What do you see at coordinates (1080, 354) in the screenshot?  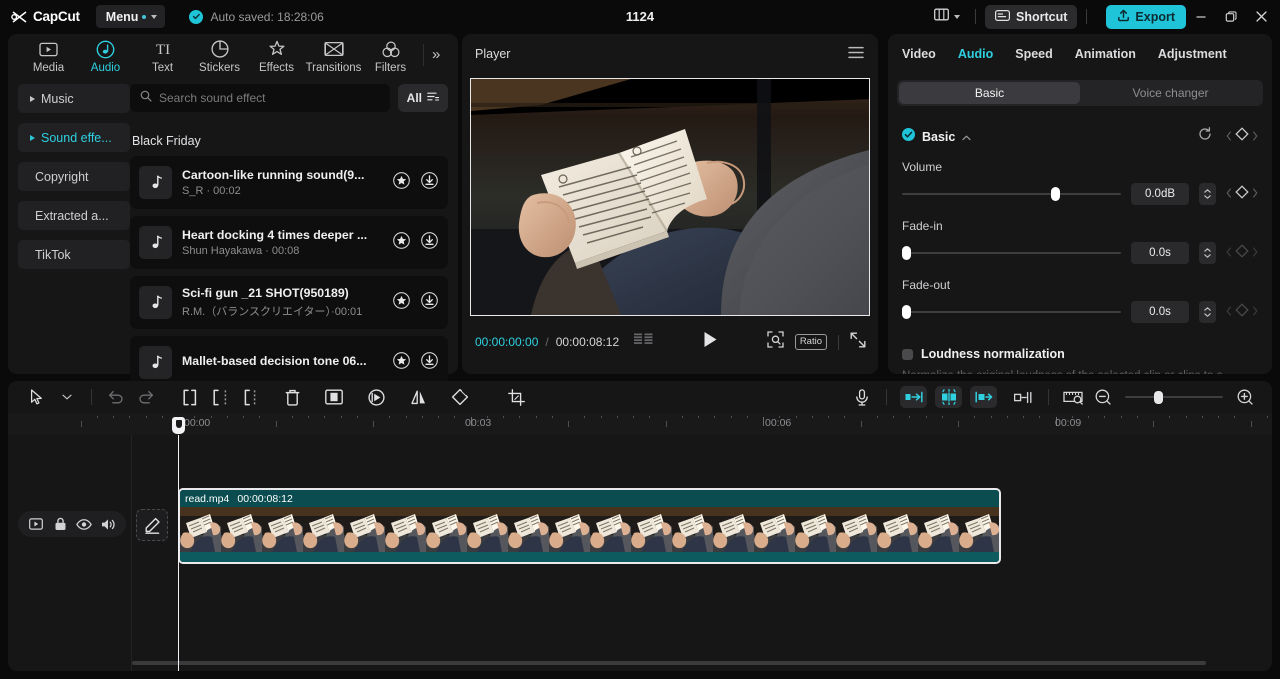 I see `loudness-normalization-row: Loudness normalization` at bounding box center [1080, 354].